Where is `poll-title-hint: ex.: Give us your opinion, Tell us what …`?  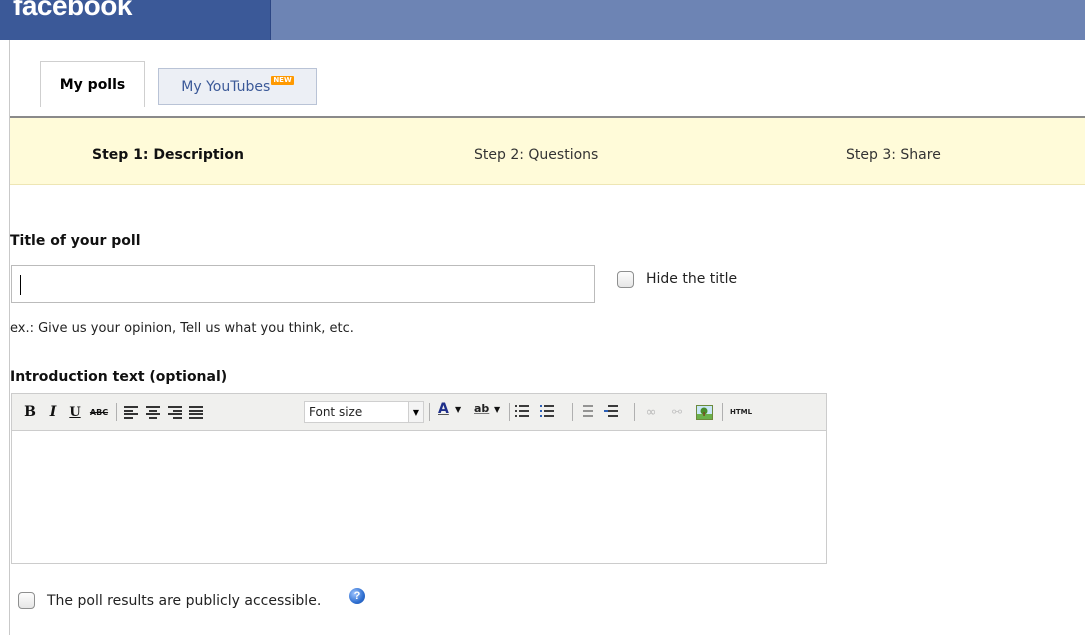
poll-title-hint: ex.: Give us your opinion, Tell us what … is located at coordinates (182, 328).